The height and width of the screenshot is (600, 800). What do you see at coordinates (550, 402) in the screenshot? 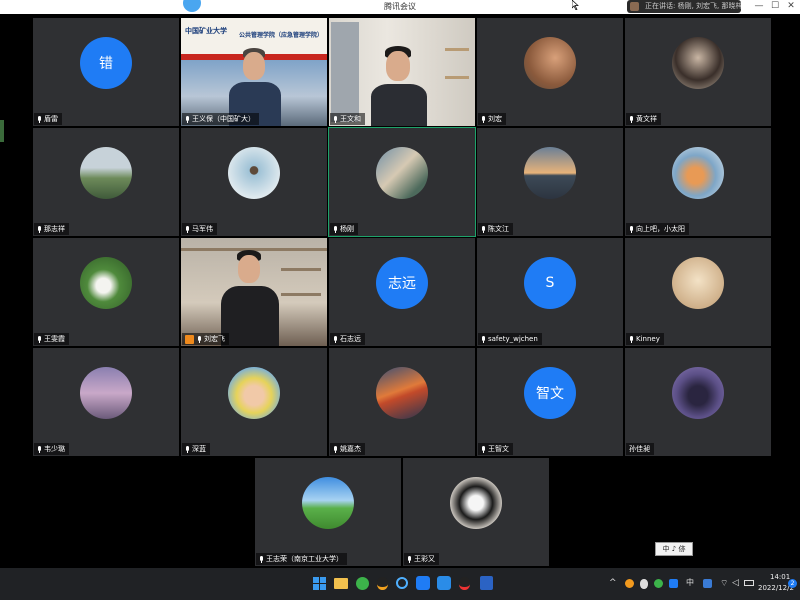
I see `participant-tile: 智文 王智文` at bounding box center [550, 402].